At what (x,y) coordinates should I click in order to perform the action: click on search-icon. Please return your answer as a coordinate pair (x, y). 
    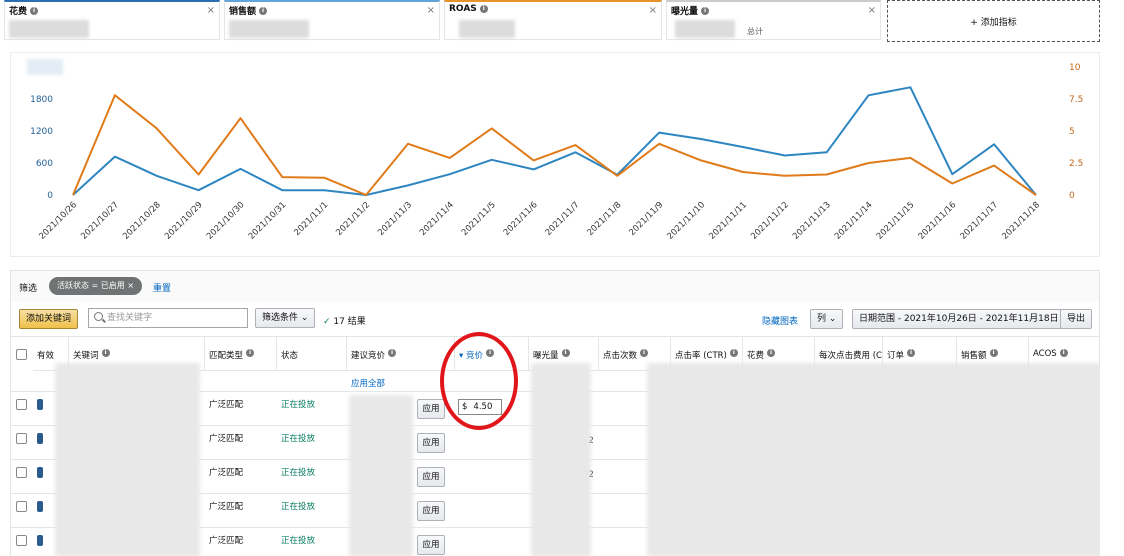
    Looking at the image, I should click on (98, 316).